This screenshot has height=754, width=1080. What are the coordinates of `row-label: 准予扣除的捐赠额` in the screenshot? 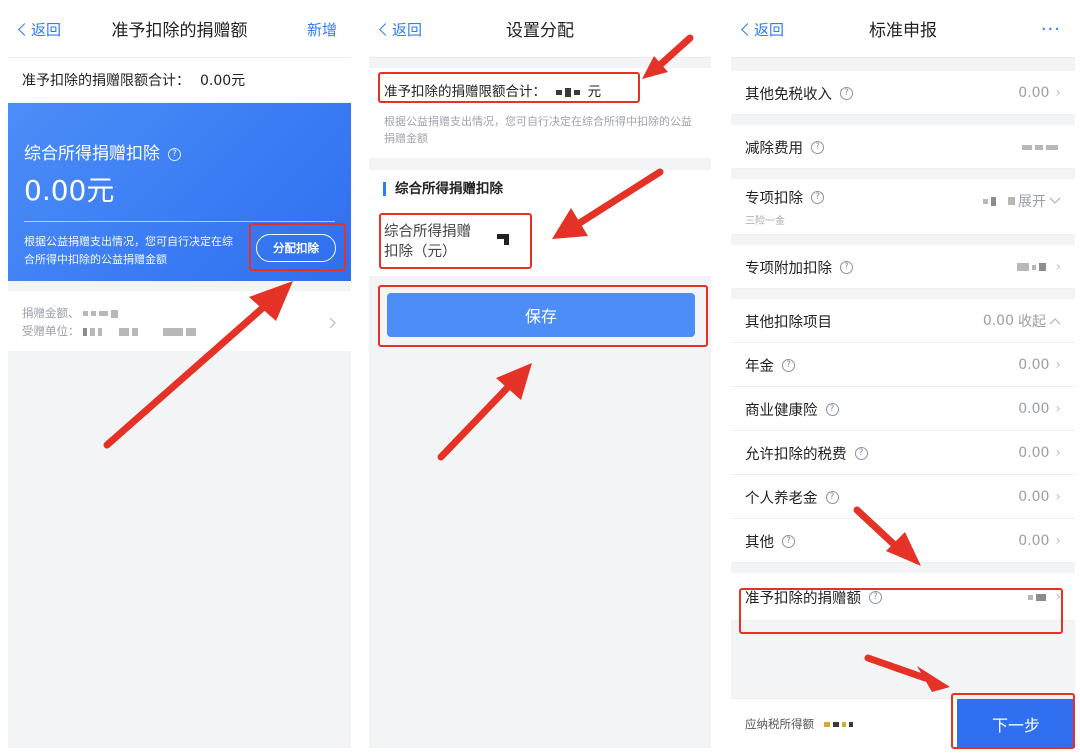 It's located at (803, 598).